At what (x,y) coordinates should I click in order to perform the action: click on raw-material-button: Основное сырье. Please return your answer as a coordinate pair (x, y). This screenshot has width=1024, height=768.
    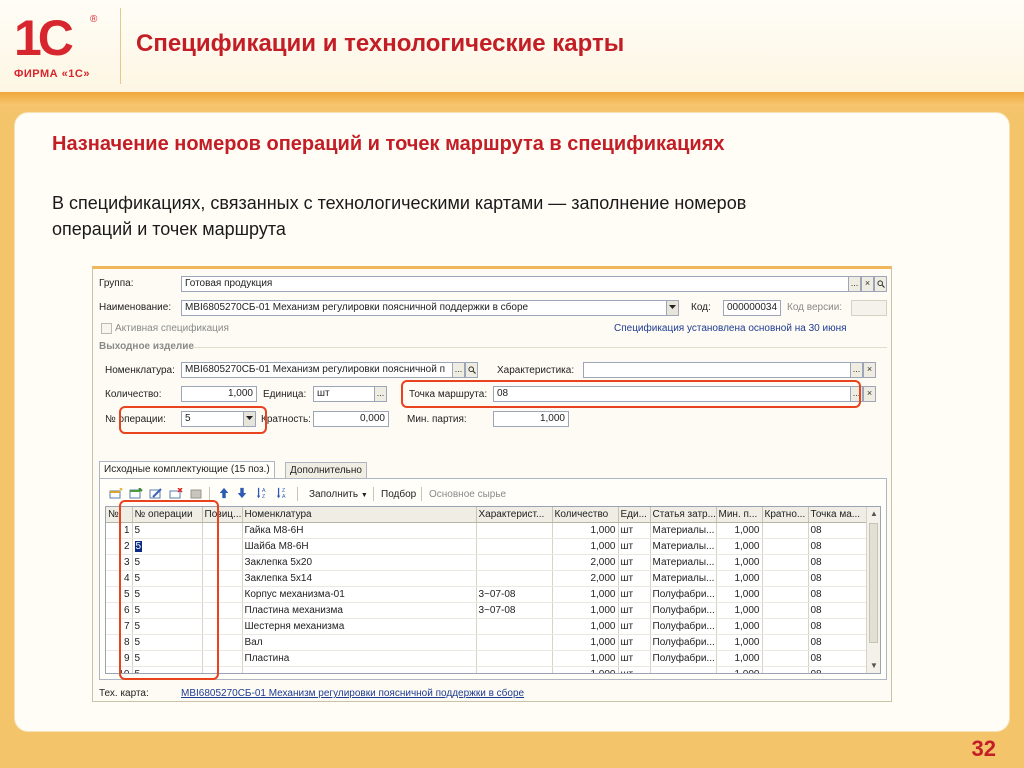
    Looking at the image, I should click on (467, 494).